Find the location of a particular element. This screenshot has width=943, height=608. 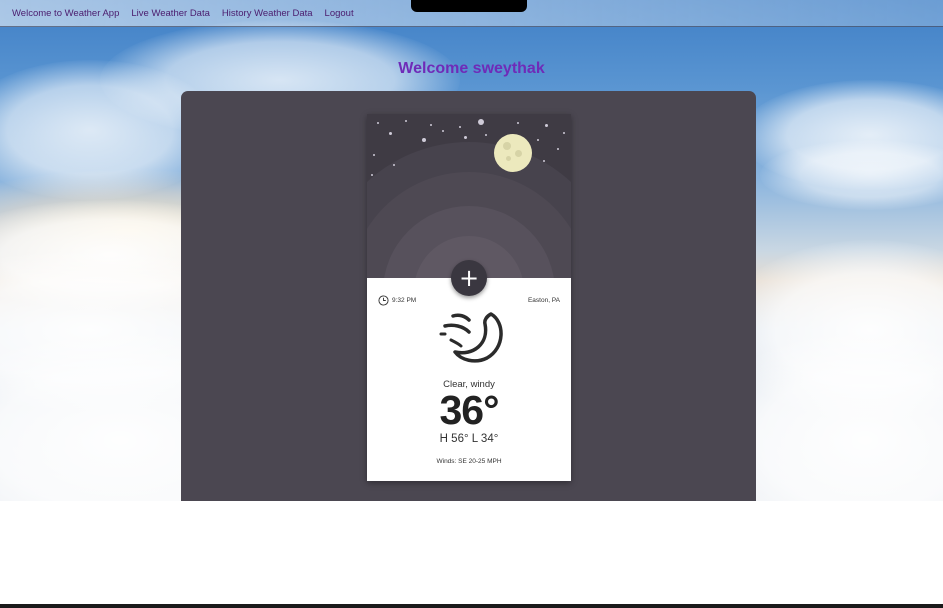

moon-wind-icon is located at coordinates (471, 337).